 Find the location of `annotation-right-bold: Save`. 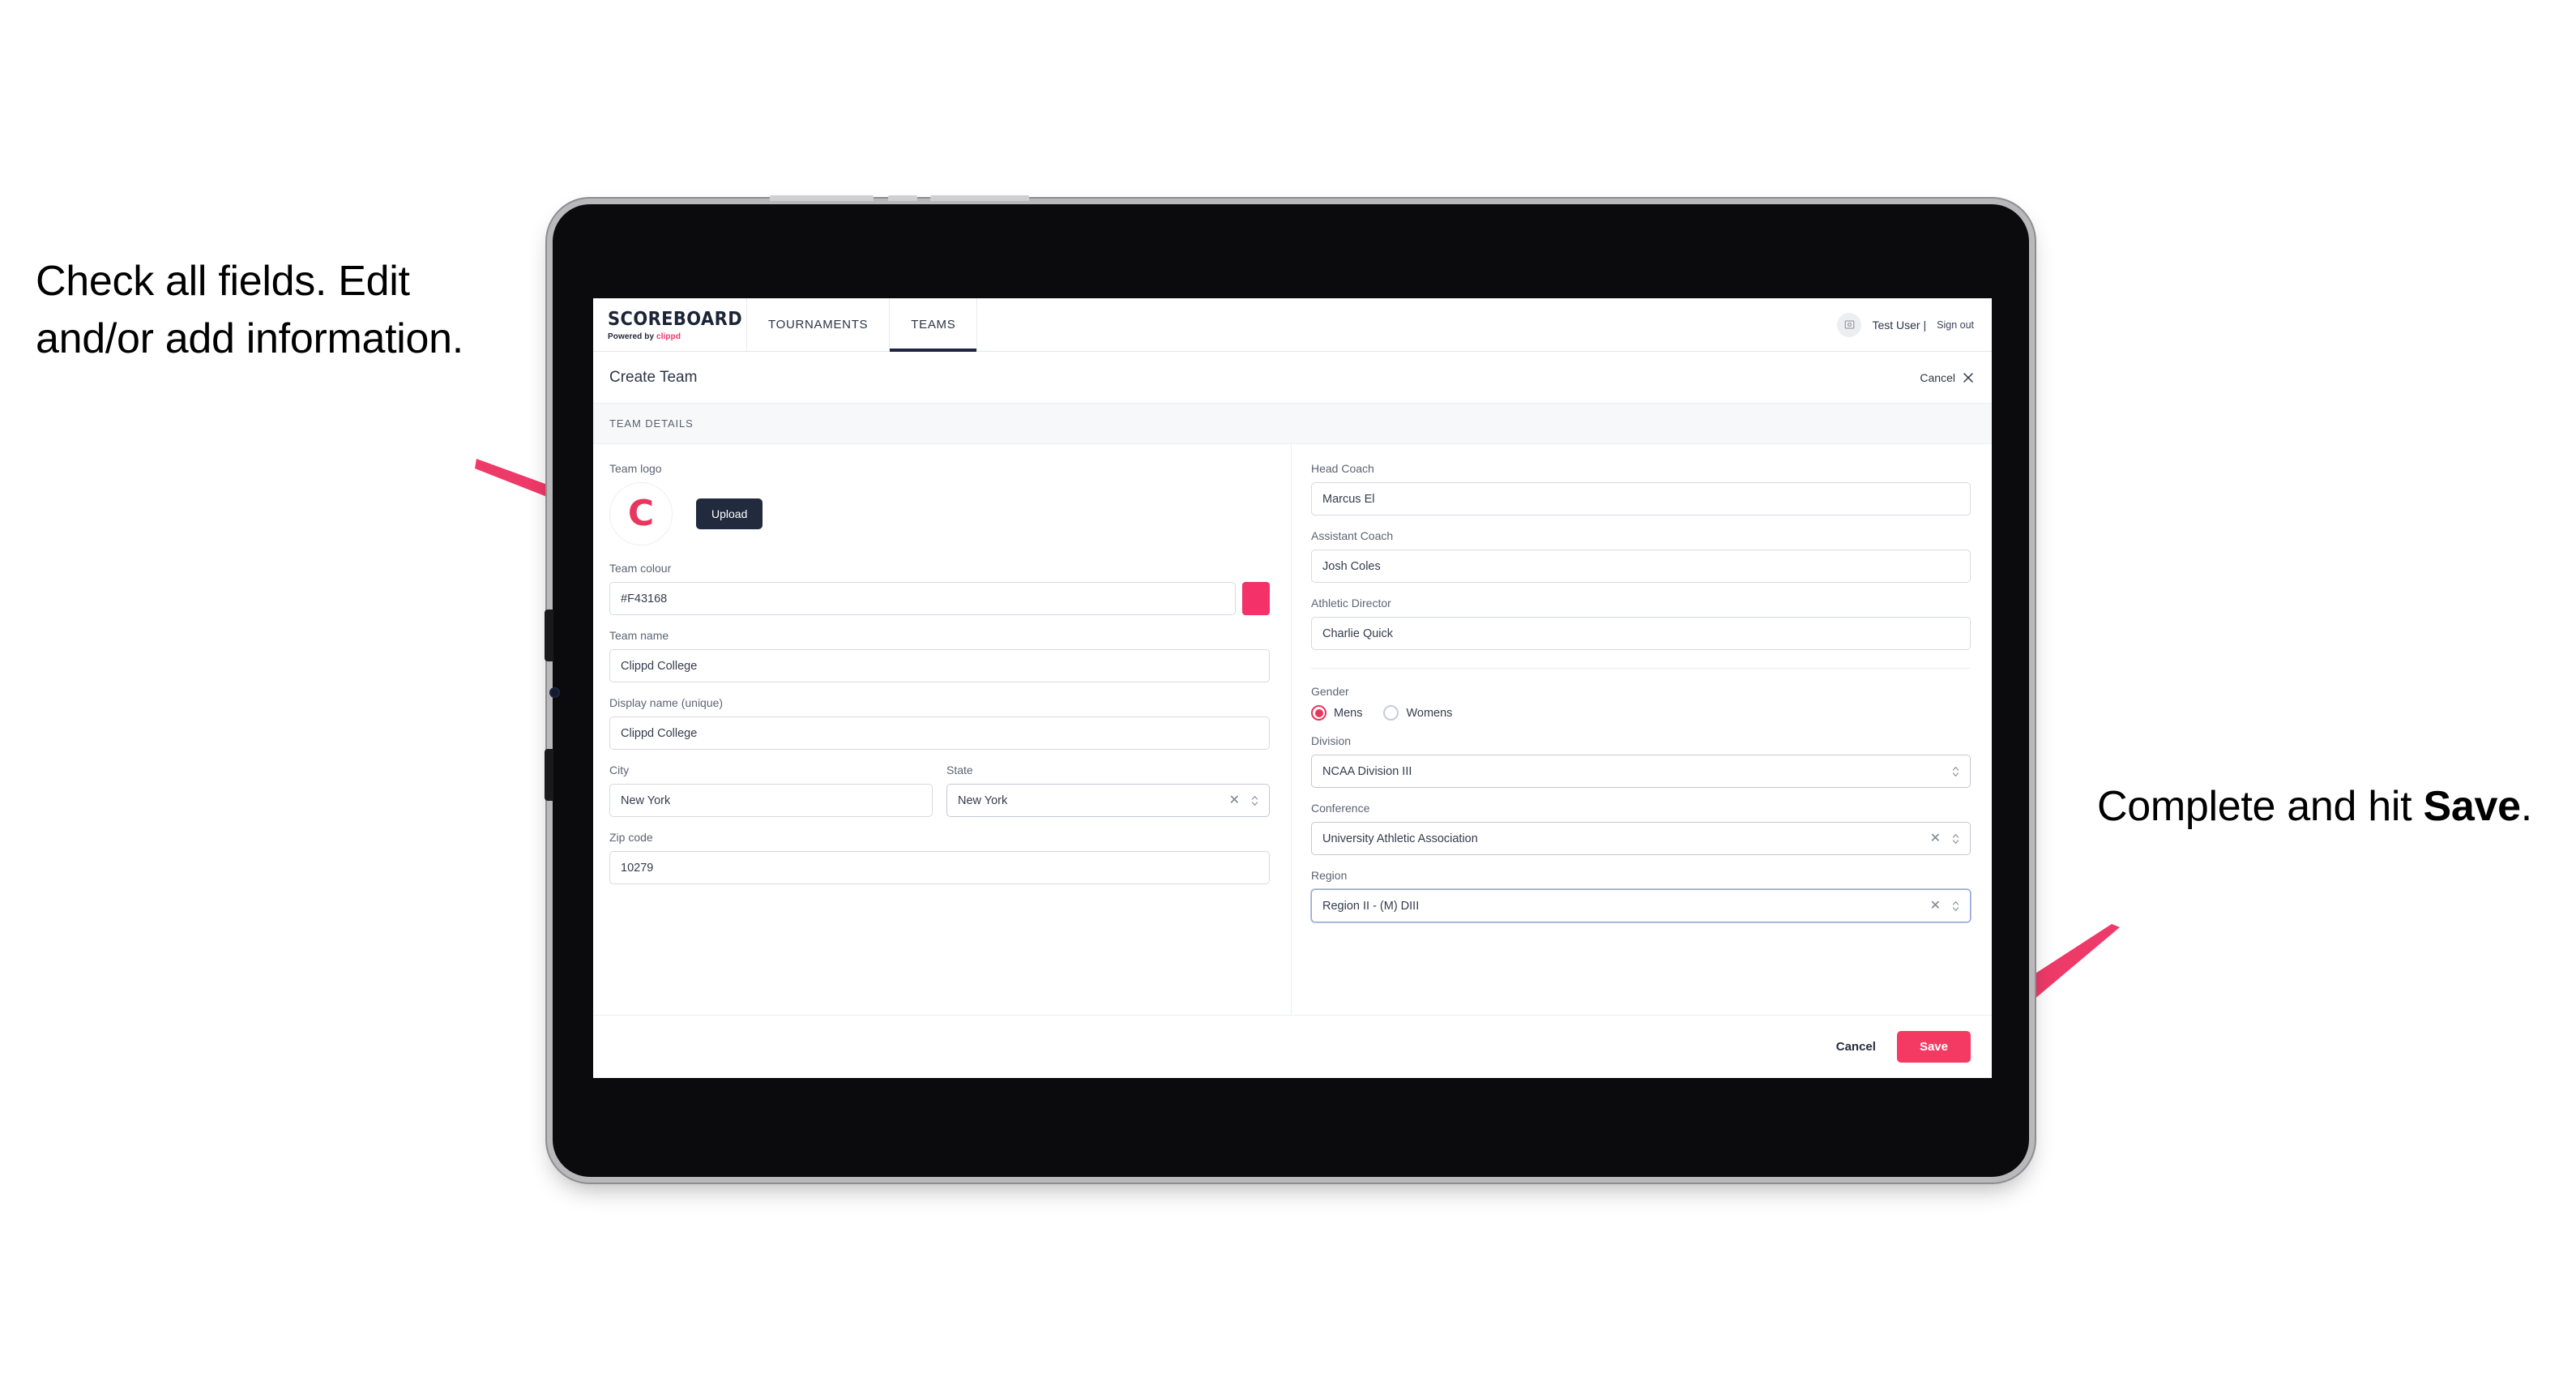

annotation-right-bold: Save is located at coordinates (2472, 807).